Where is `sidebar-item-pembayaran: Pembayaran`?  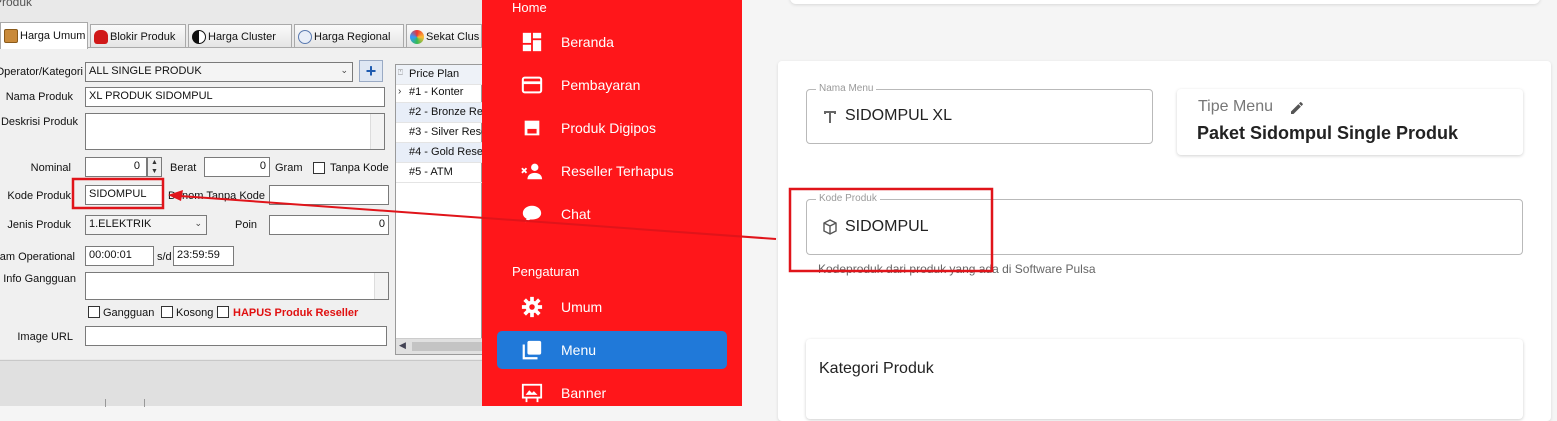
sidebar-item-pembayaran: Pembayaran is located at coordinates (612, 85).